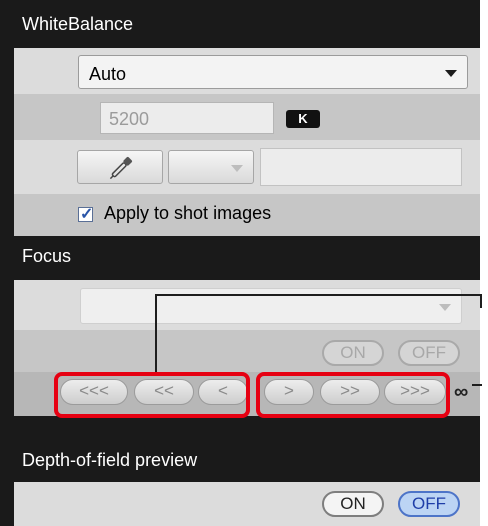 The width and height of the screenshot is (488, 526). What do you see at coordinates (247, 305) in the screenshot?
I see `focus-select-row` at bounding box center [247, 305].